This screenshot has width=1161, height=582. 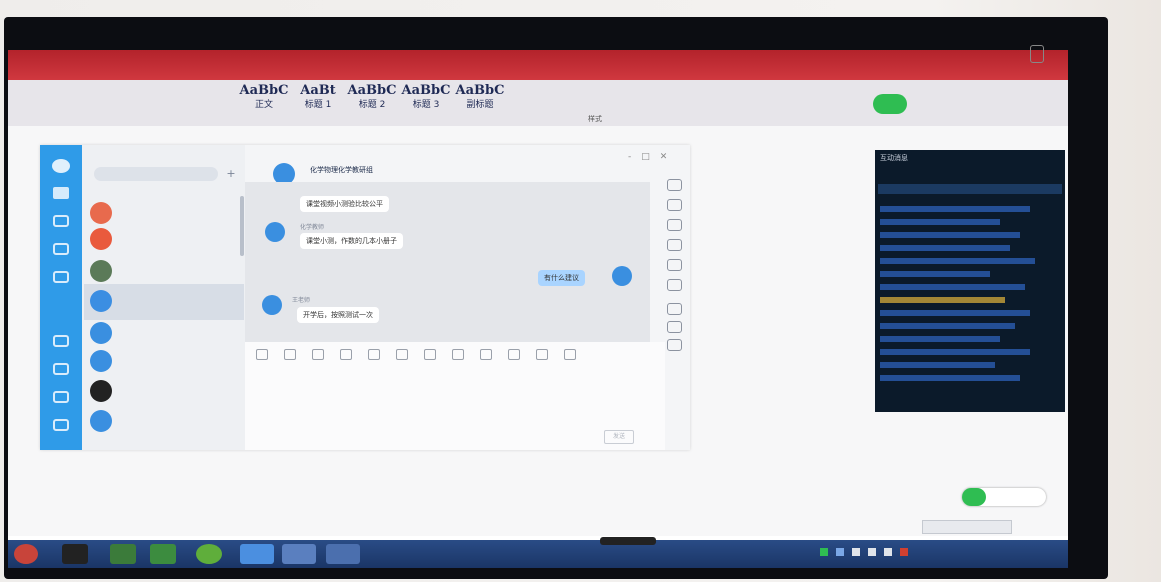 What do you see at coordinates (61, 221) in the screenshot?
I see `contacts-icon` at bounding box center [61, 221].